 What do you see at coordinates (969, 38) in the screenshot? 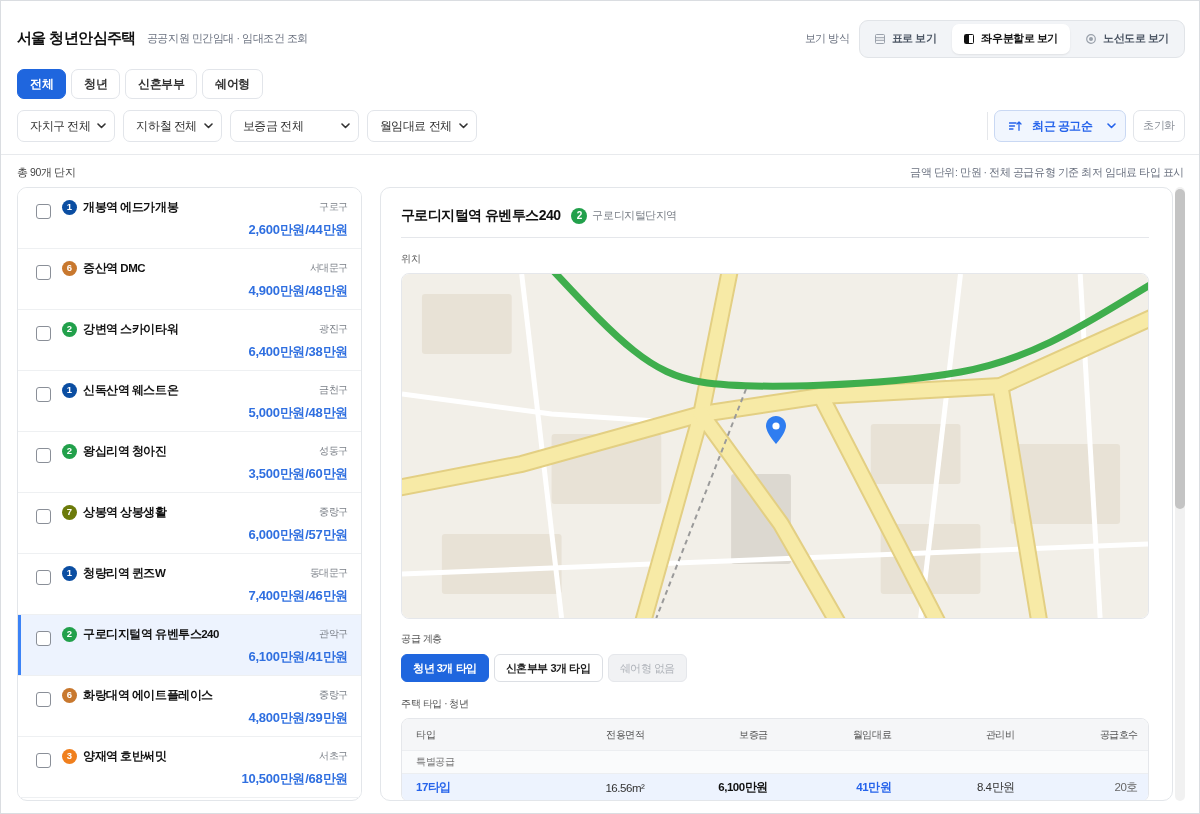
I see `split-view-icon` at bounding box center [969, 38].